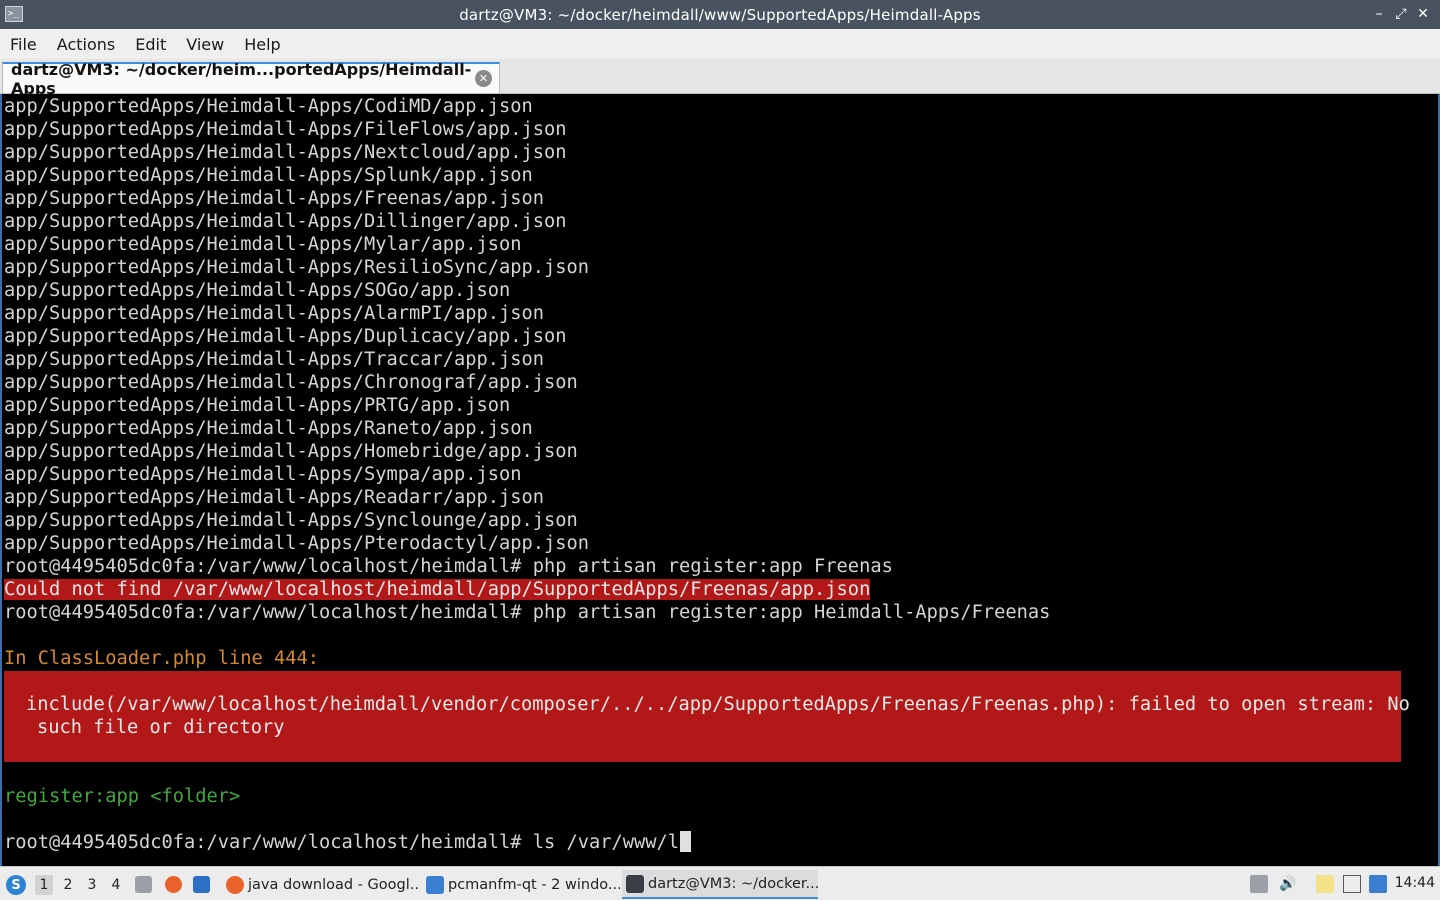  What do you see at coordinates (1288, 884) in the screenshot?
I see `volume-icon: 🔊` at bounding box center [1288, 884].